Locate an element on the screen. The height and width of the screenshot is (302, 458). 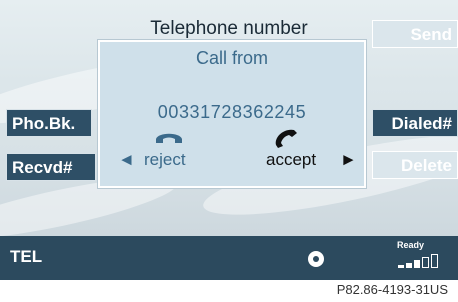
dialed-calls-button: Dialed# is located at coordinates (415, 123).